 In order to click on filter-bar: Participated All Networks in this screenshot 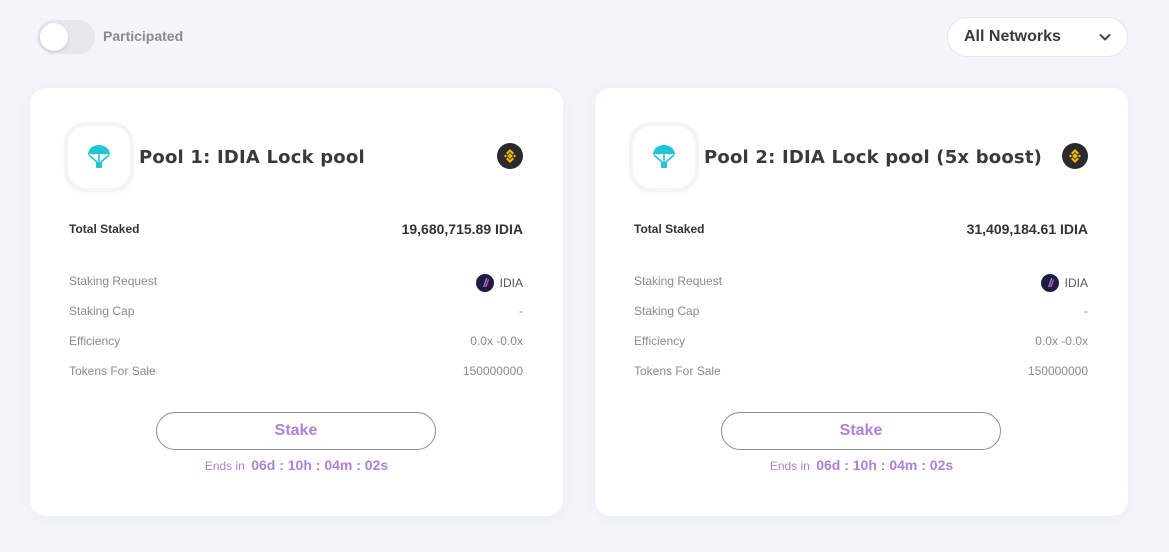, I will do `click(584, 36)`.